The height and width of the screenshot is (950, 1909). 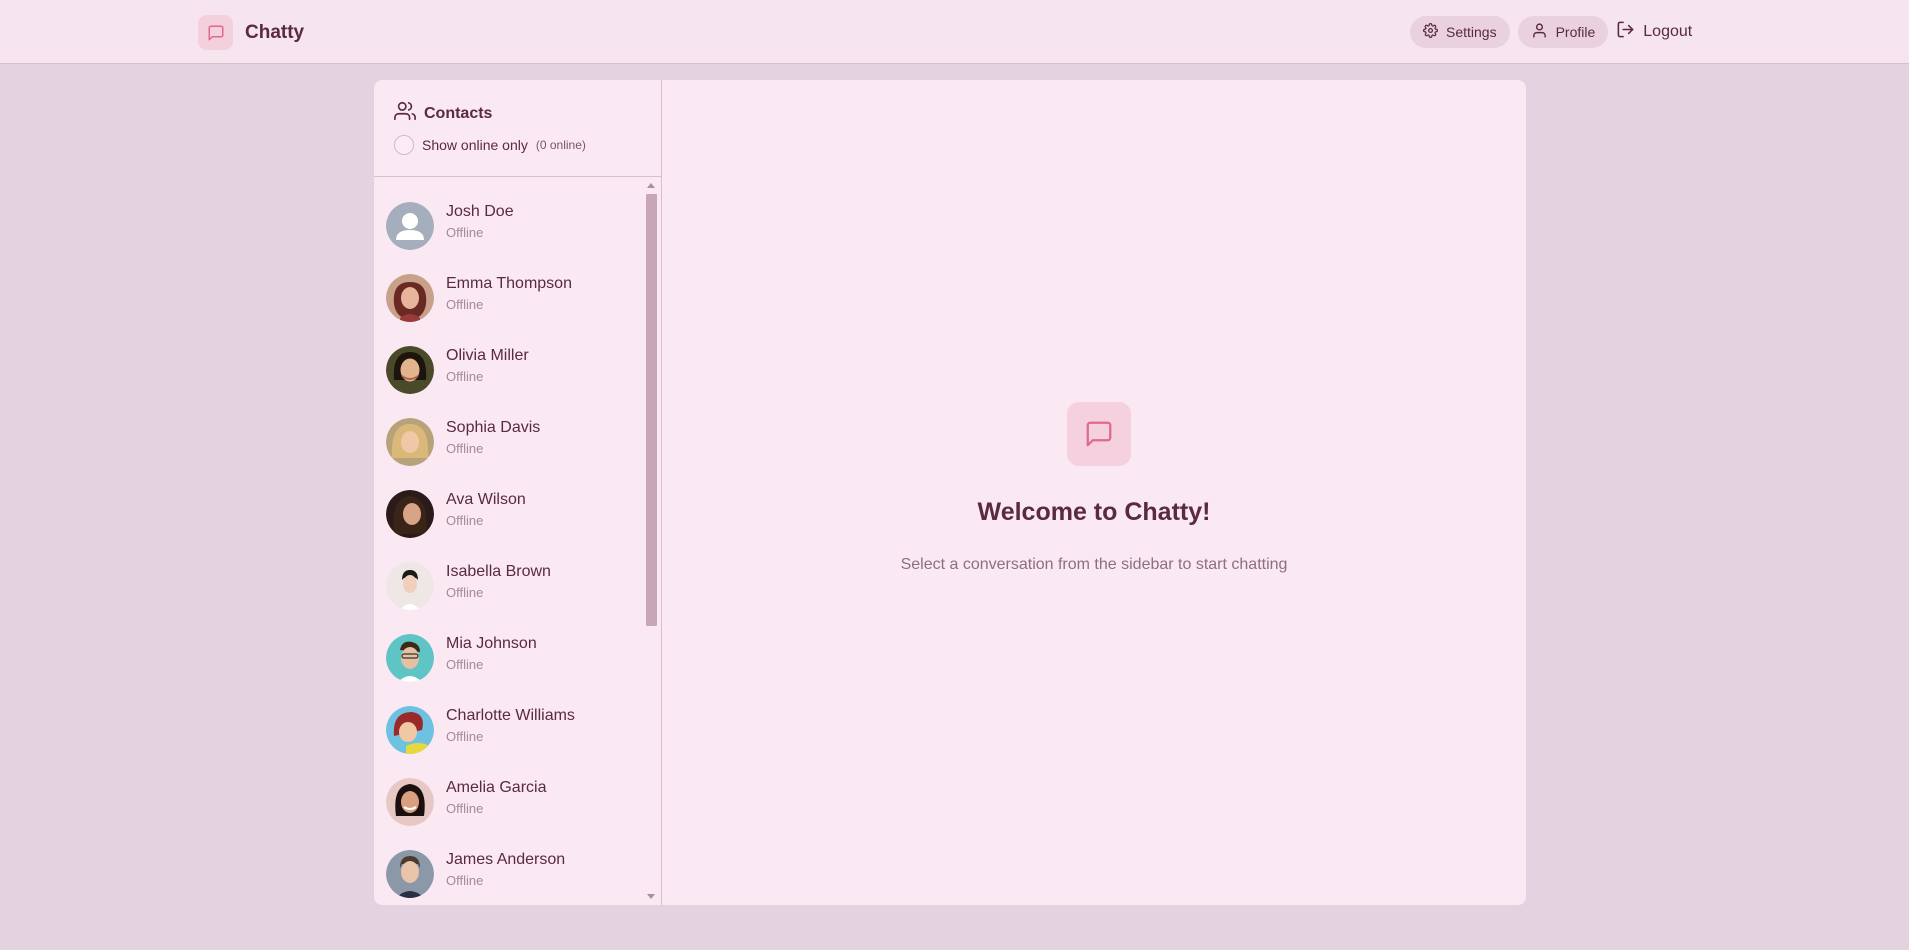 I want to click on top-navbar: Chatty Settings Profile Logout, so click(x=954, y=32).